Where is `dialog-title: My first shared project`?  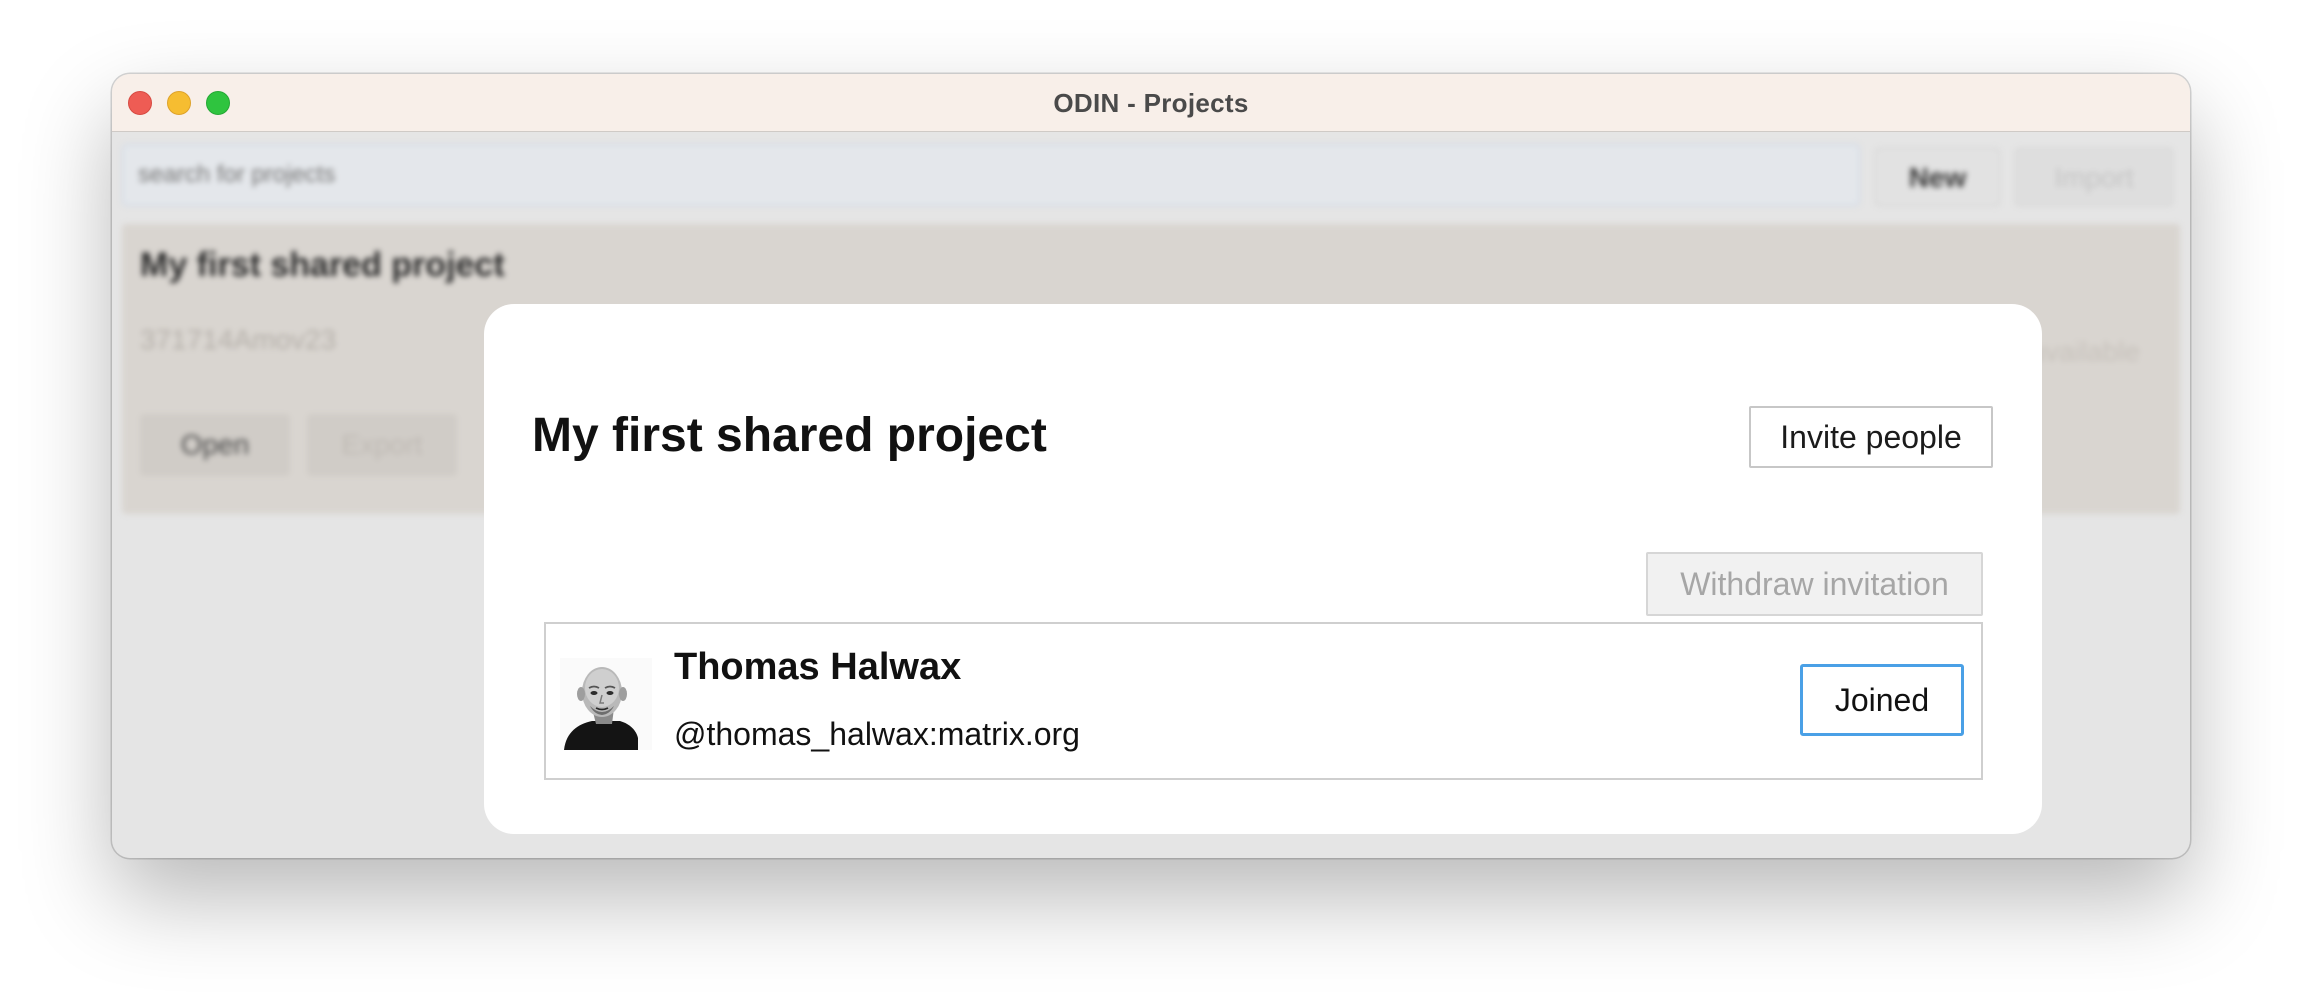 dialog-title: My first shared project is located at coordinates (789, 435).